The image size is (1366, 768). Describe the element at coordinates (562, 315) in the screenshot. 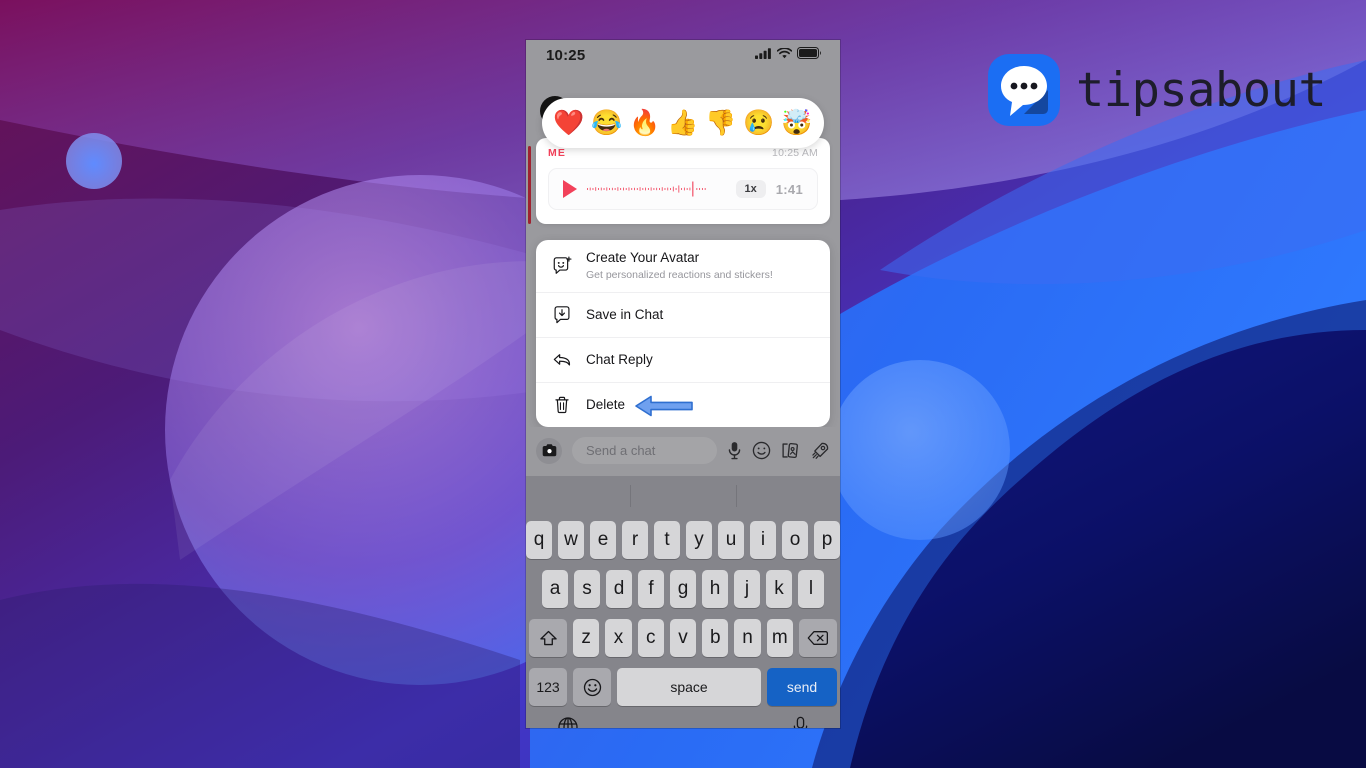

I see `save-bubble-icon` at that location.